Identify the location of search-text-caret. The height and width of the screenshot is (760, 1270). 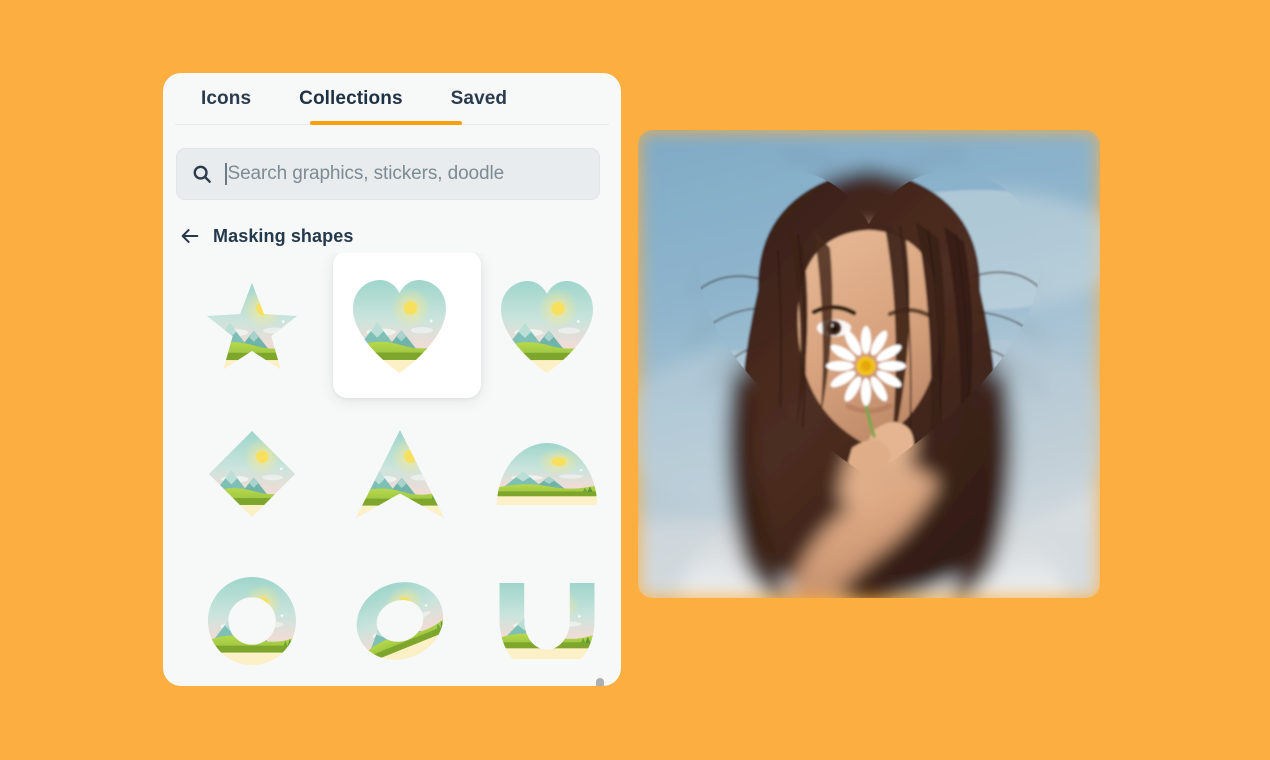
(226, 174).